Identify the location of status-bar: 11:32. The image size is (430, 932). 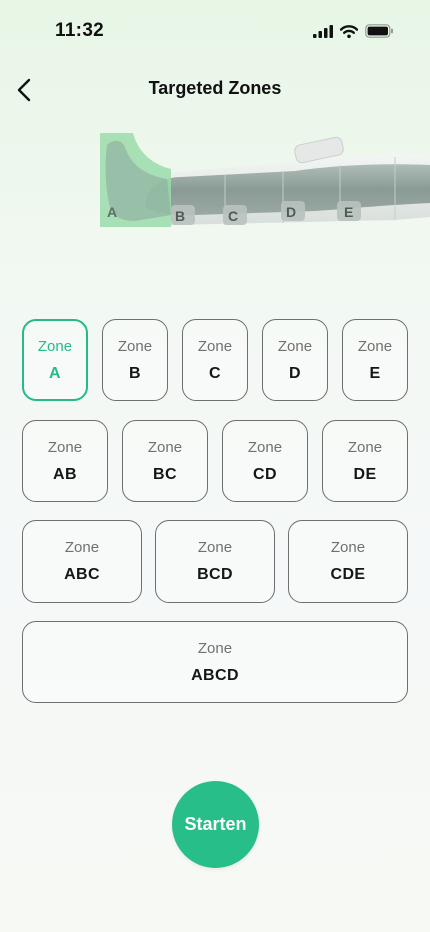
(215, 30).